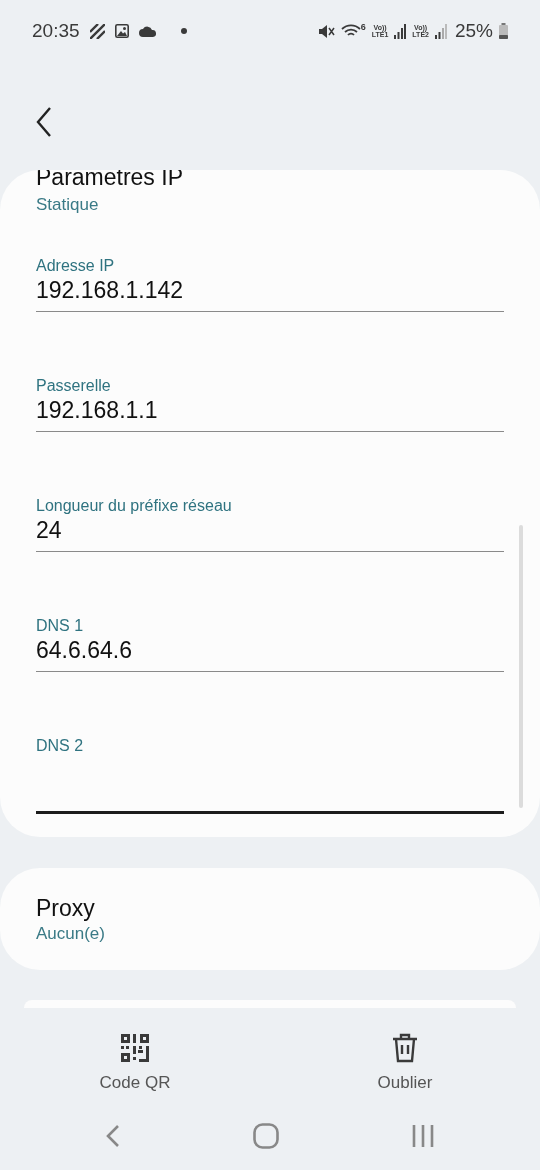 The width and height of the screenshot is (540, 1170). I want to click on field-label: Longueur du préfixe réseau, so click(134, 506).